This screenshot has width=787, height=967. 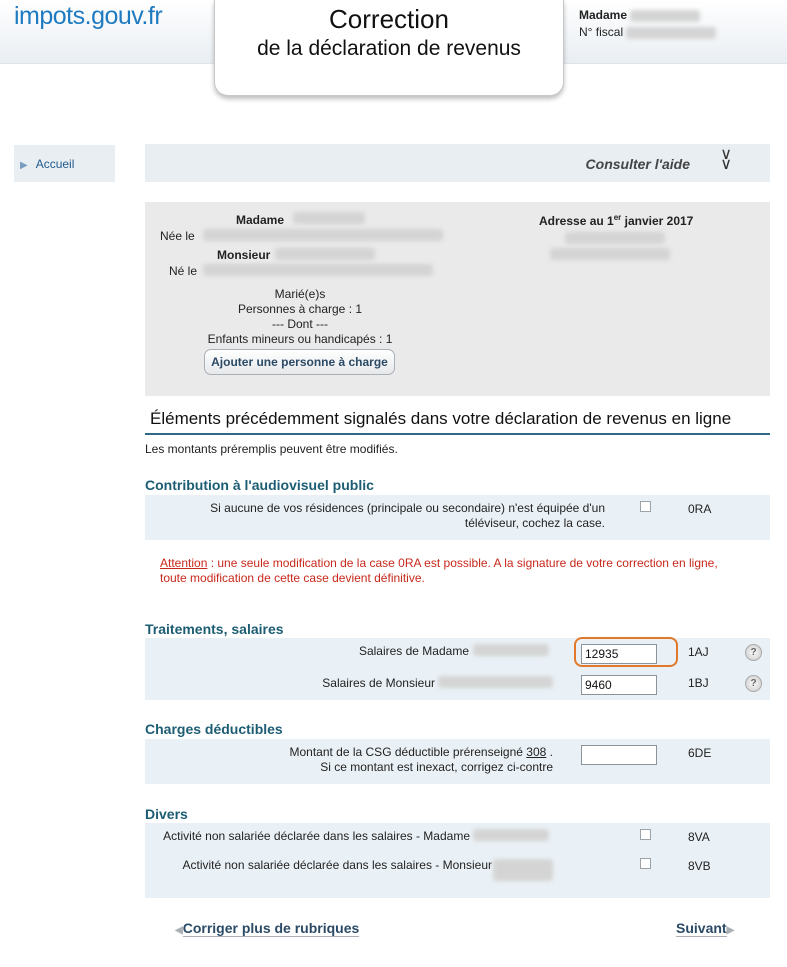 I want to click on code-0ra: 0RA, so click(x=700, y=509).